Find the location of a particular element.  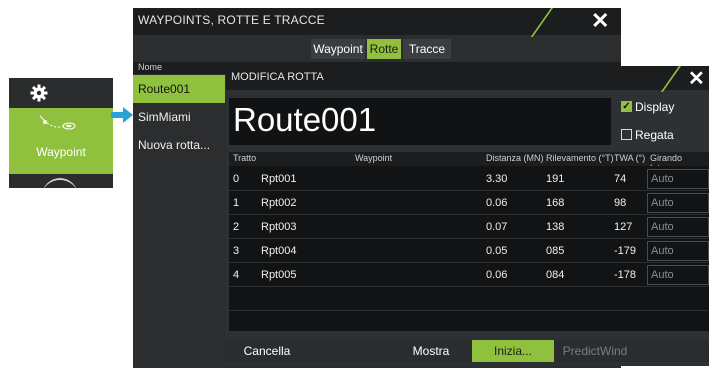

tab-rotte: Rotte is located at coordinates (384, 49).